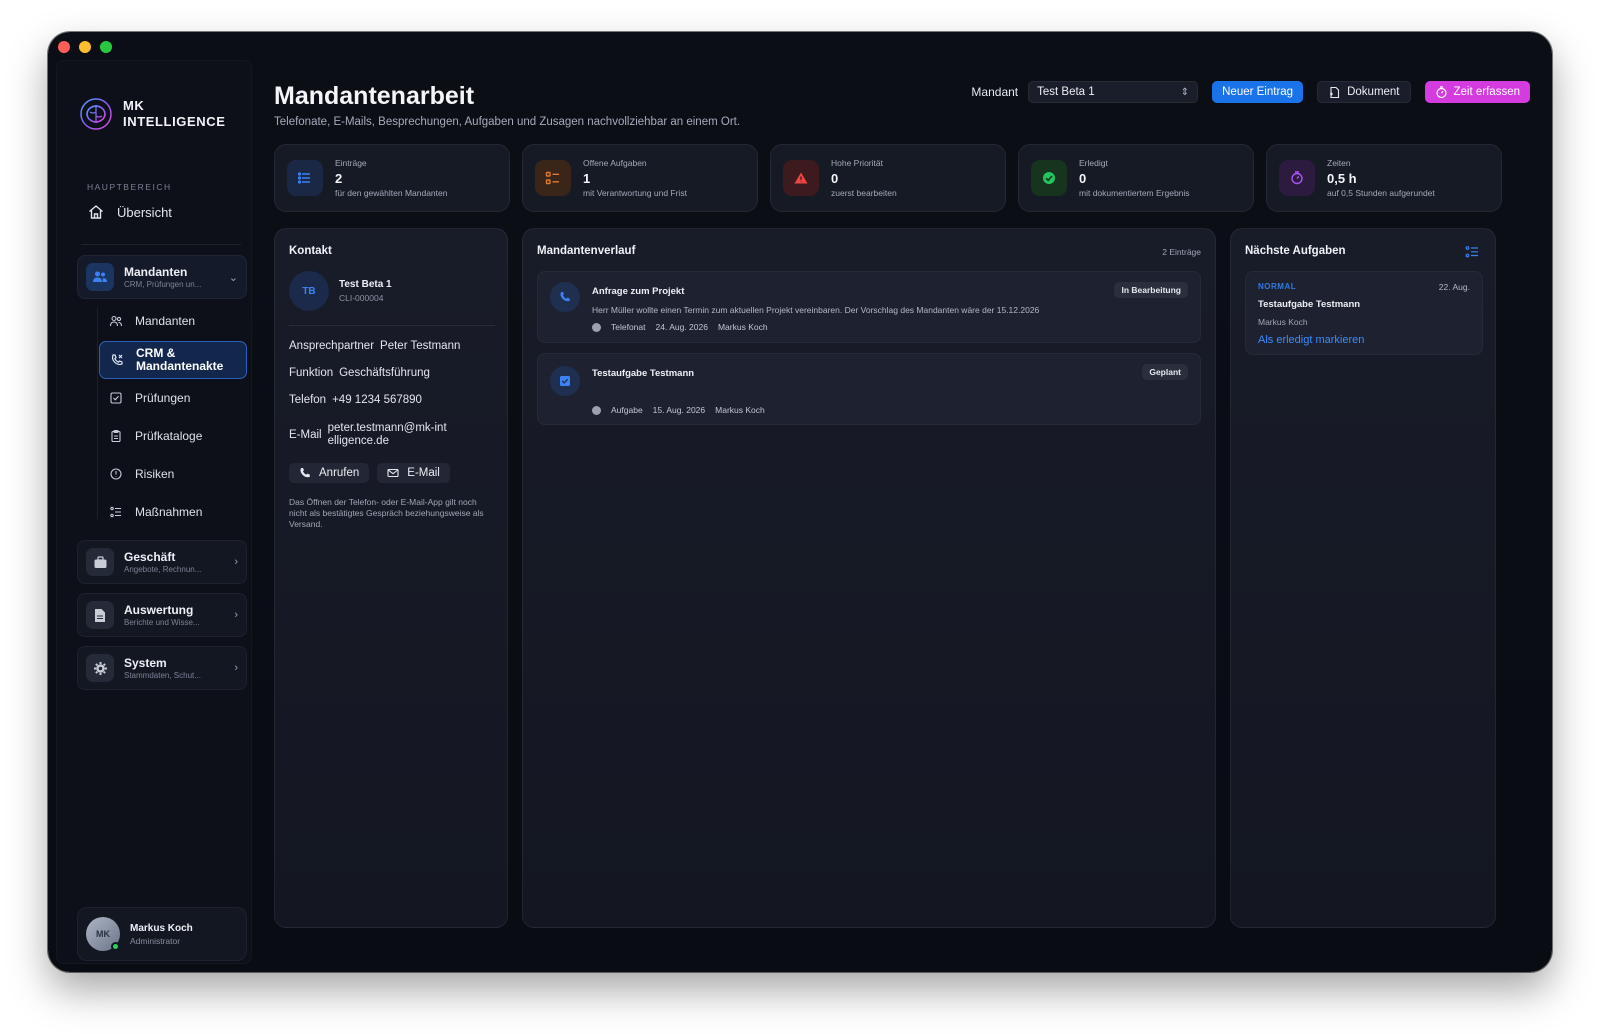 This screenshot has width=1600, height=1034. I want to click on contact-field-person: Ansprechpartner Peter Testmann, so click(374, 346).